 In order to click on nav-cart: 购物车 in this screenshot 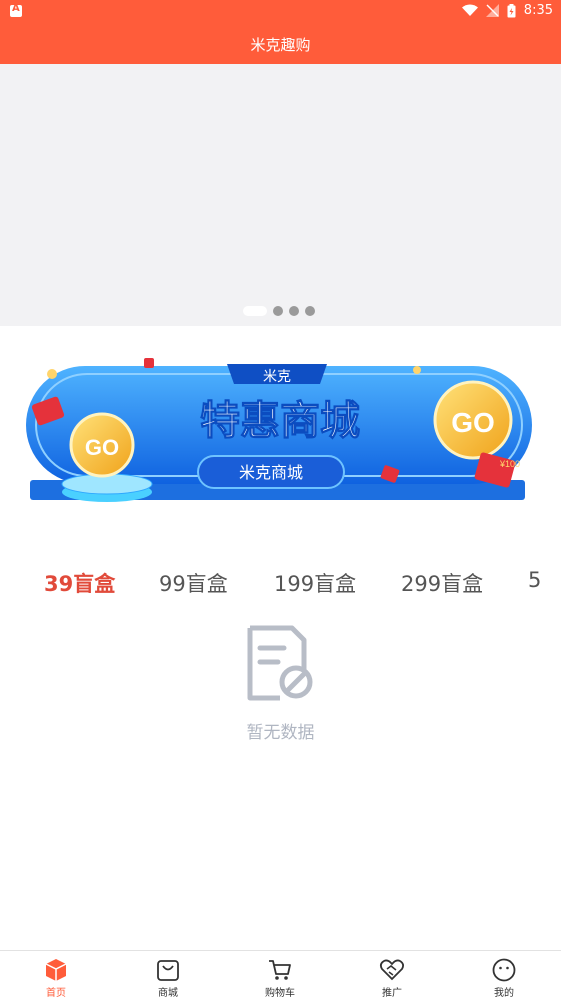, I will do `click(280, 975)`.